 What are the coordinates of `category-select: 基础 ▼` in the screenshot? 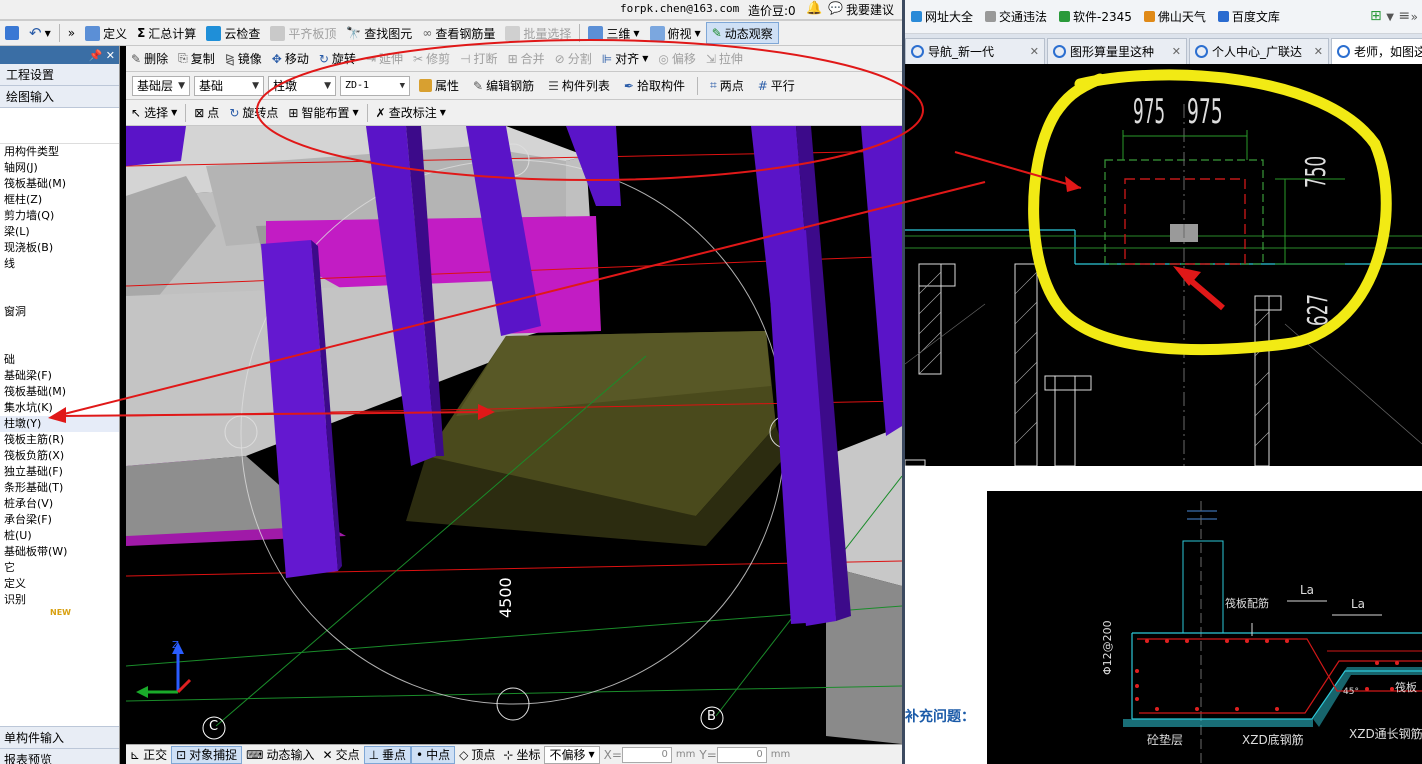 It's located at (229, 85).